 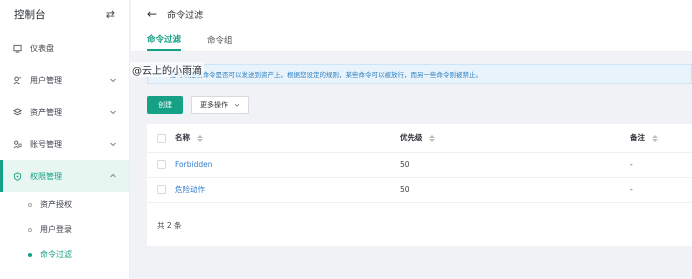 What do you see at coordinates (17, 80) in the screenshot?
I see `user-icon` at bounding box center [17, 80].